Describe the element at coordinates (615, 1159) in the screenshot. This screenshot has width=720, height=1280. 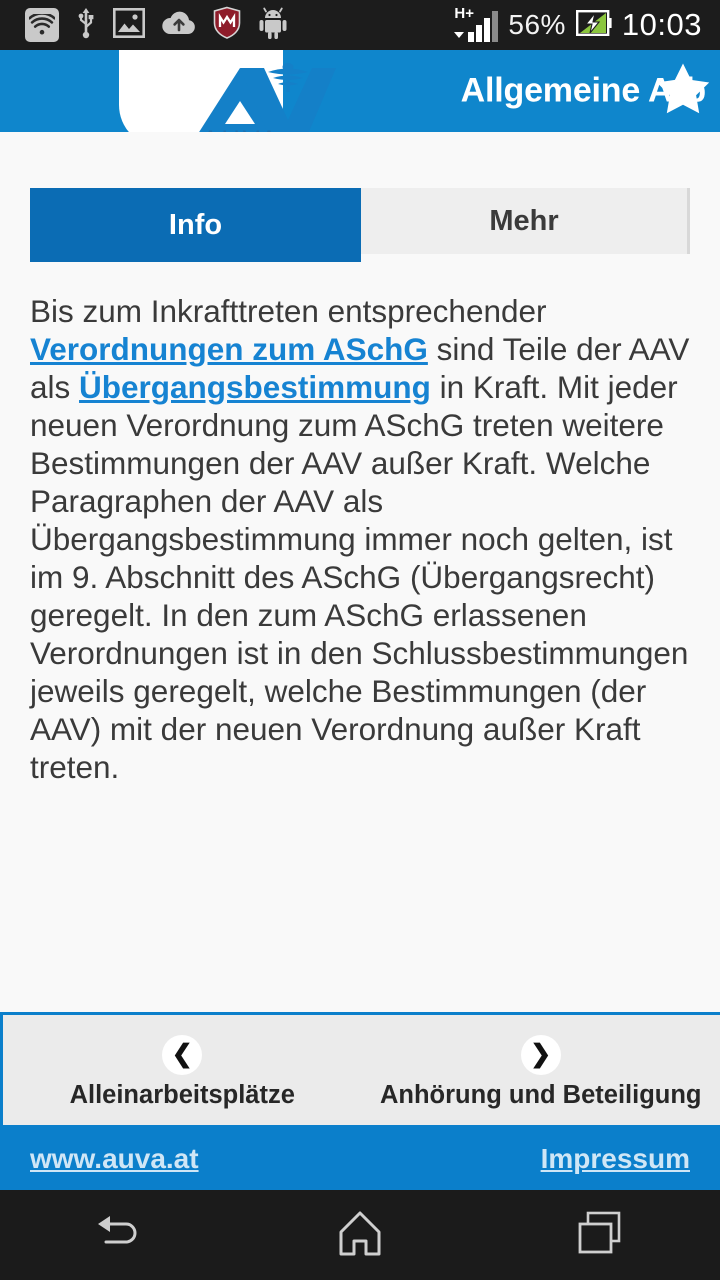
I see `imprint-link: Impressum` at that location.